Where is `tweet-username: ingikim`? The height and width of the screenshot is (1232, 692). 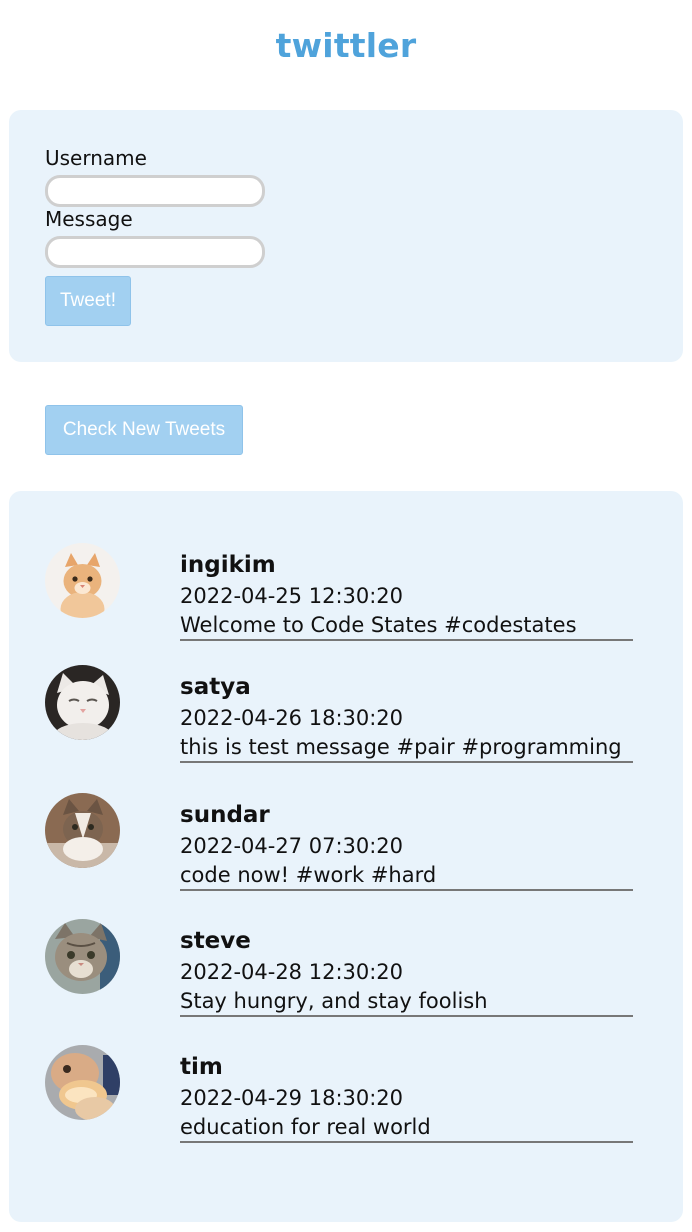 tweet-username: ingikim is located at coordinates (228, 565).